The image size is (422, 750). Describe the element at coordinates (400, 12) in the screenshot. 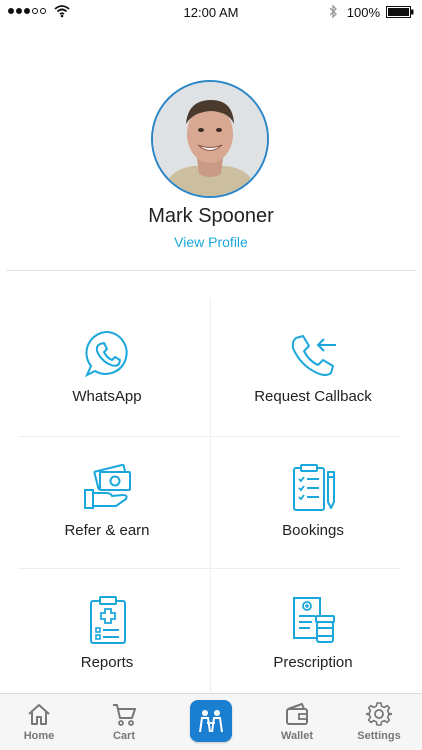

I see `battery-icon` at that location.